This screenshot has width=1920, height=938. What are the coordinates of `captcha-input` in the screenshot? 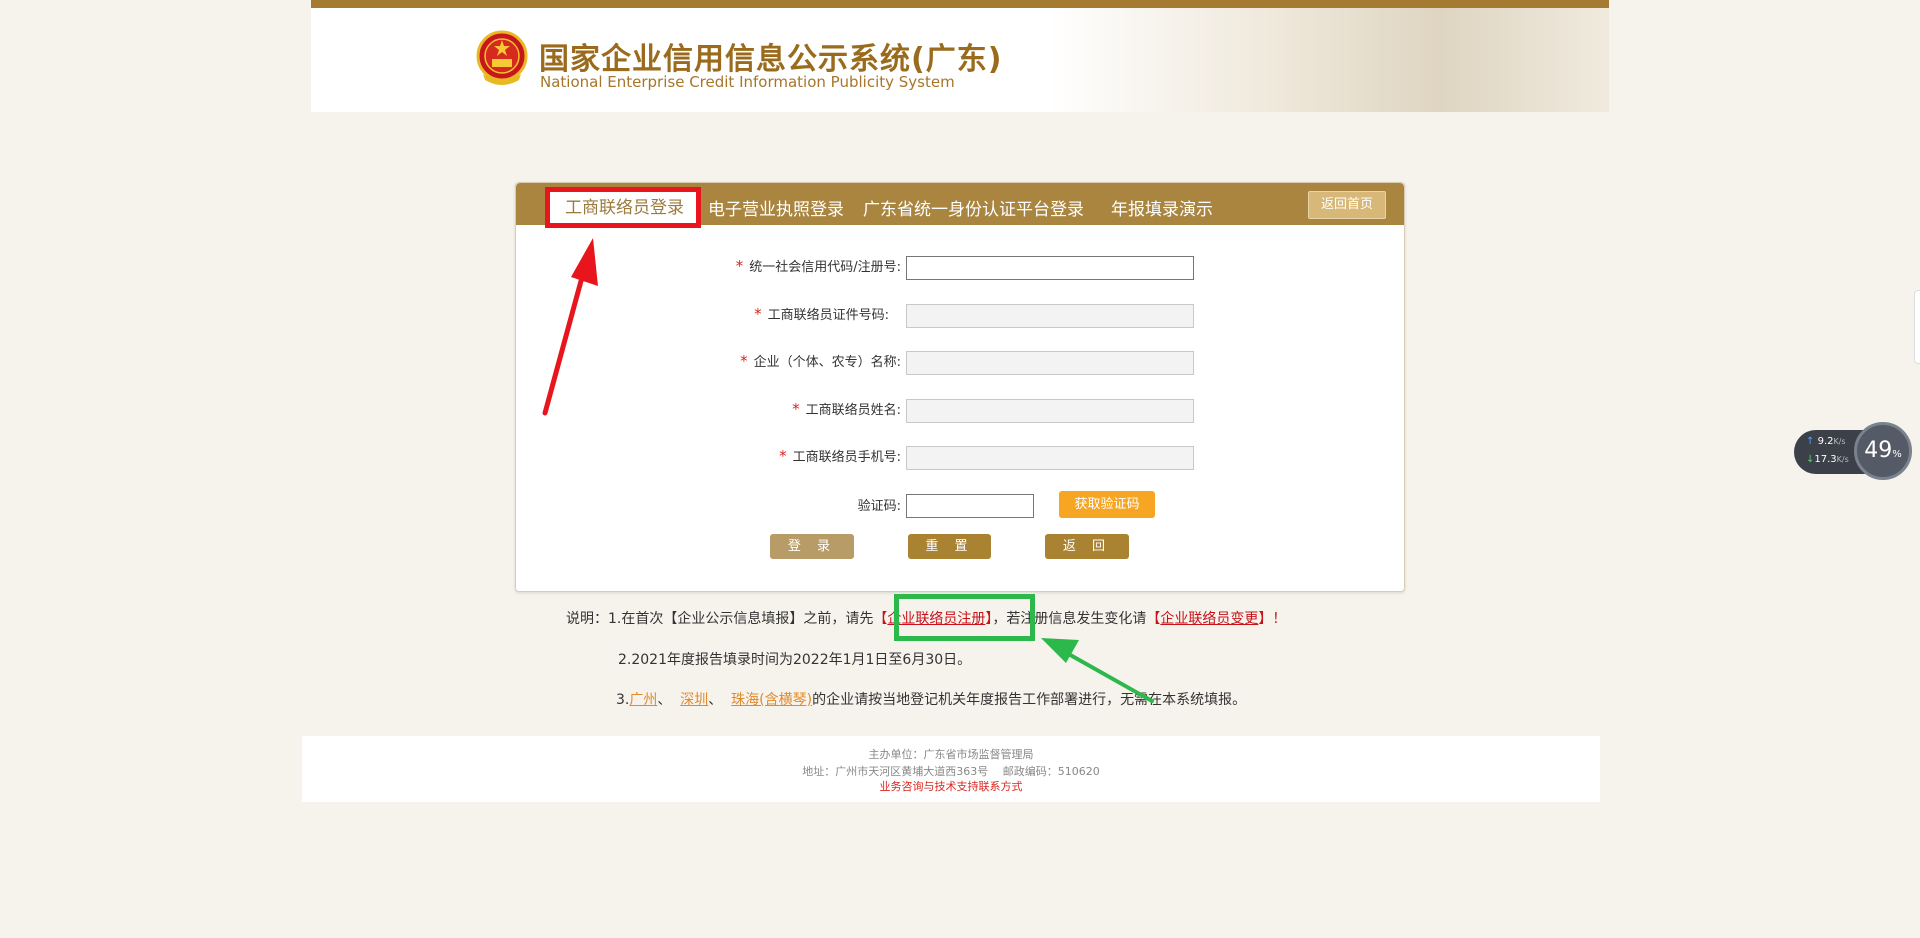 It's located at (970, 506).